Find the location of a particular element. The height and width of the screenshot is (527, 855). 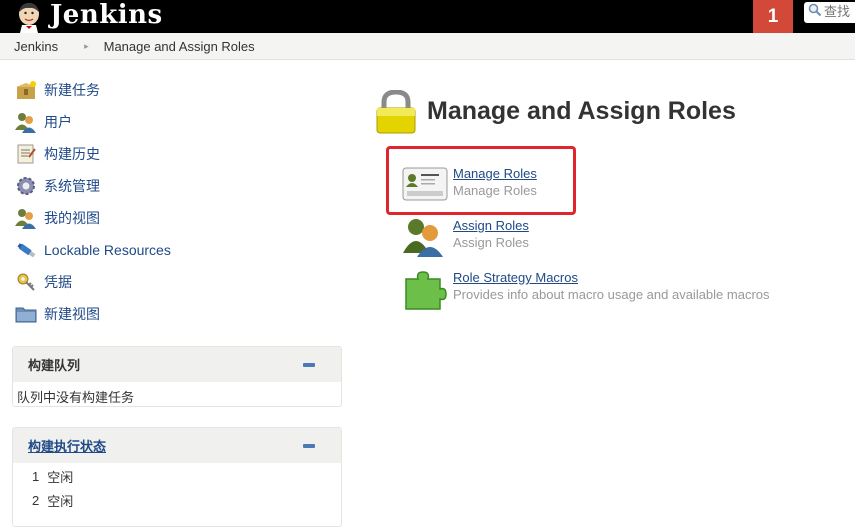

build-queue-empty-text: 队列中没有构建任务 is located at coordinates (76, 397).